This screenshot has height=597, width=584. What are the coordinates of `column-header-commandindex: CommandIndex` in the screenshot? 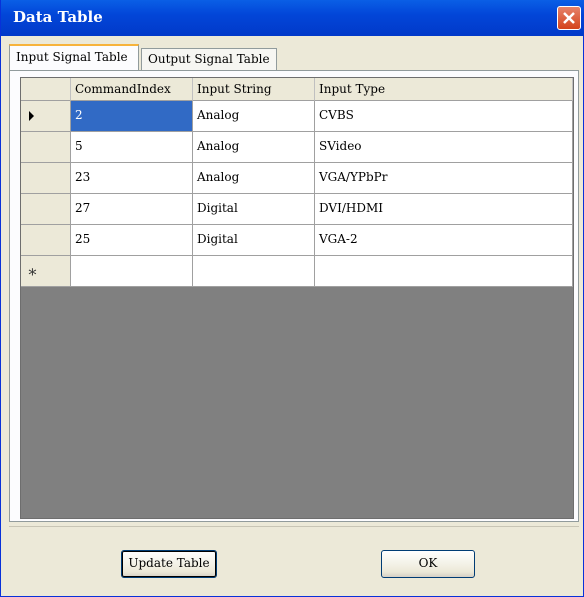 It's located at (132, 89).